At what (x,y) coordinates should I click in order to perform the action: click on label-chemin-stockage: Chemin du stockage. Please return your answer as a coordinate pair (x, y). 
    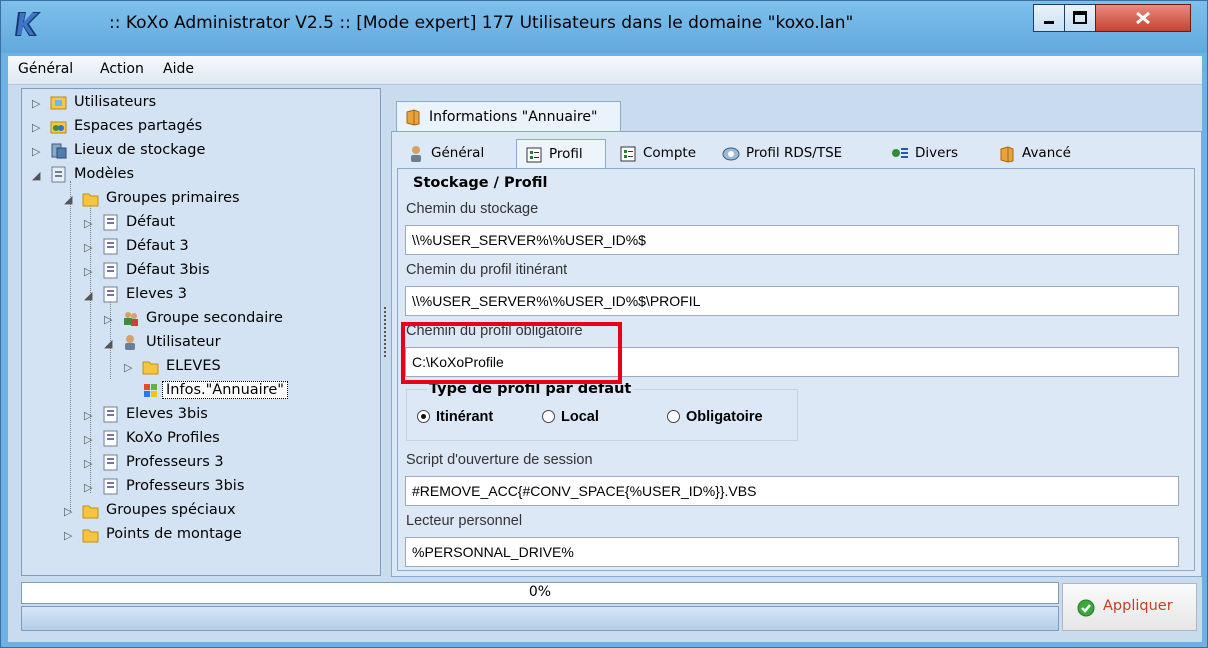
    Looking at the image, I should click on (472, 209).